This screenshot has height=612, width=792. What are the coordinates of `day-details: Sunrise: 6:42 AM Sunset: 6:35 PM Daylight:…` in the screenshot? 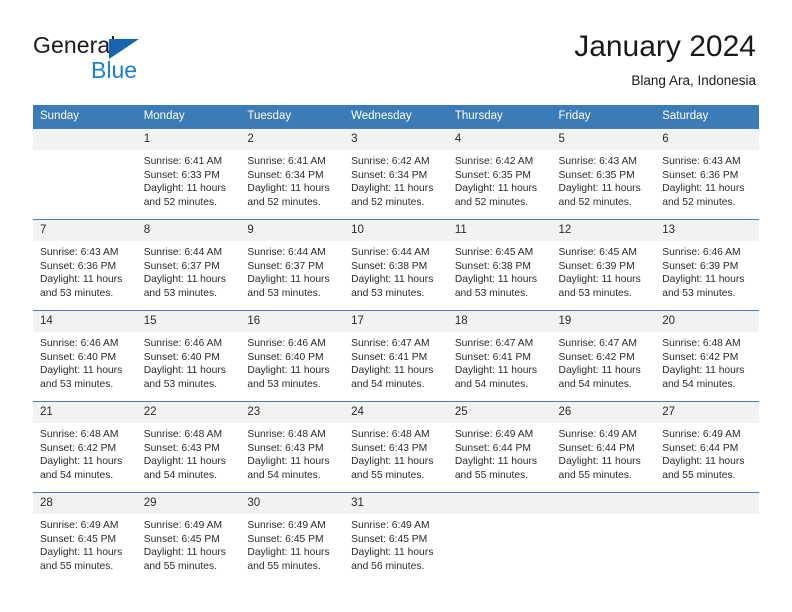 It's located at (500, 179).